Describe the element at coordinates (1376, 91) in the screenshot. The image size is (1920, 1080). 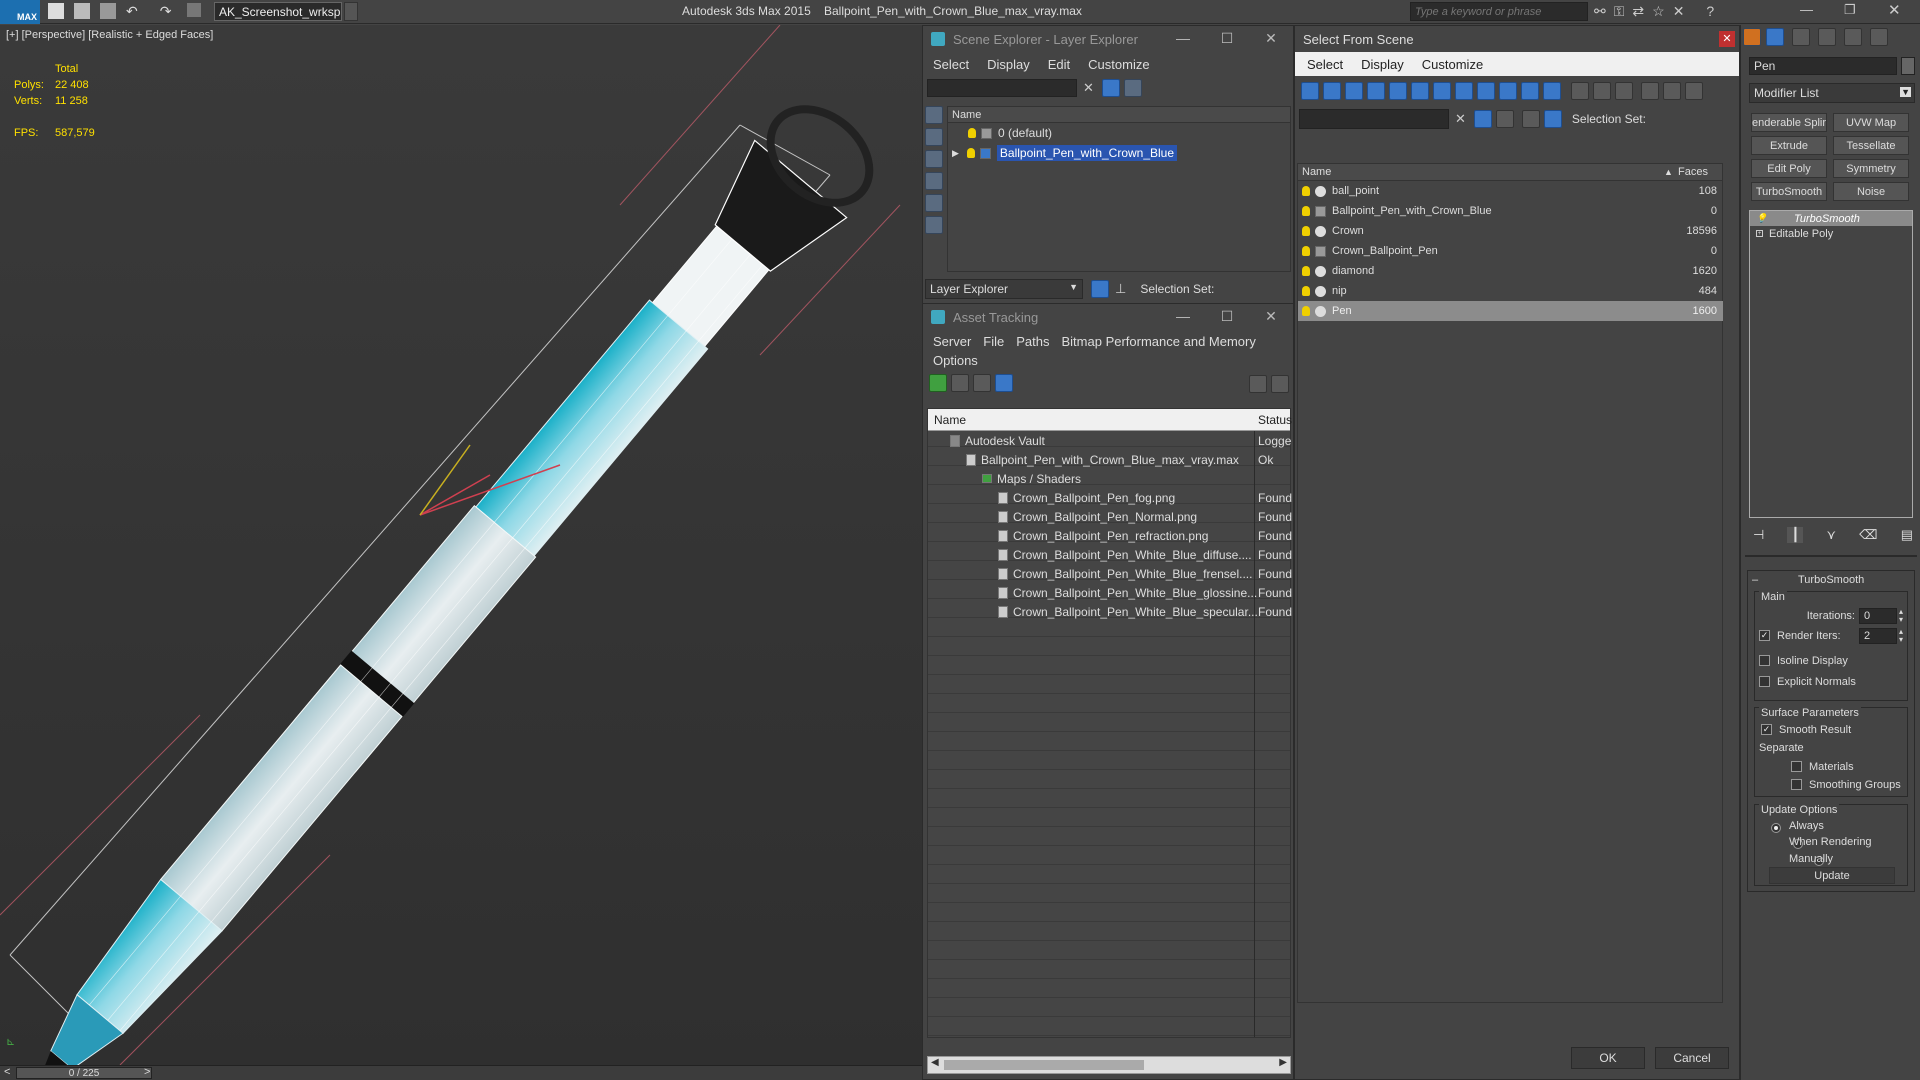
I see `filter-cameras-icon` at that location.